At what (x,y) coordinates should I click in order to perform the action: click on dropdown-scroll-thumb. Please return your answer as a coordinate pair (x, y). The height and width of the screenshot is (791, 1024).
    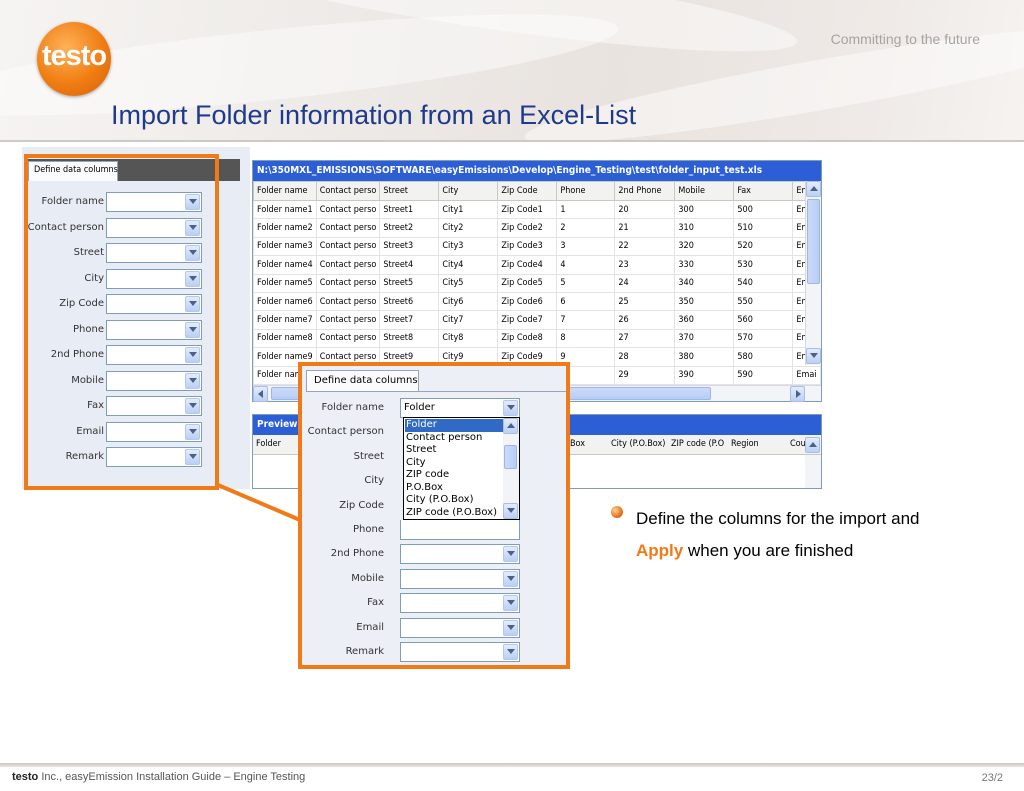
    Looking at the image, I should click on (510, 457).